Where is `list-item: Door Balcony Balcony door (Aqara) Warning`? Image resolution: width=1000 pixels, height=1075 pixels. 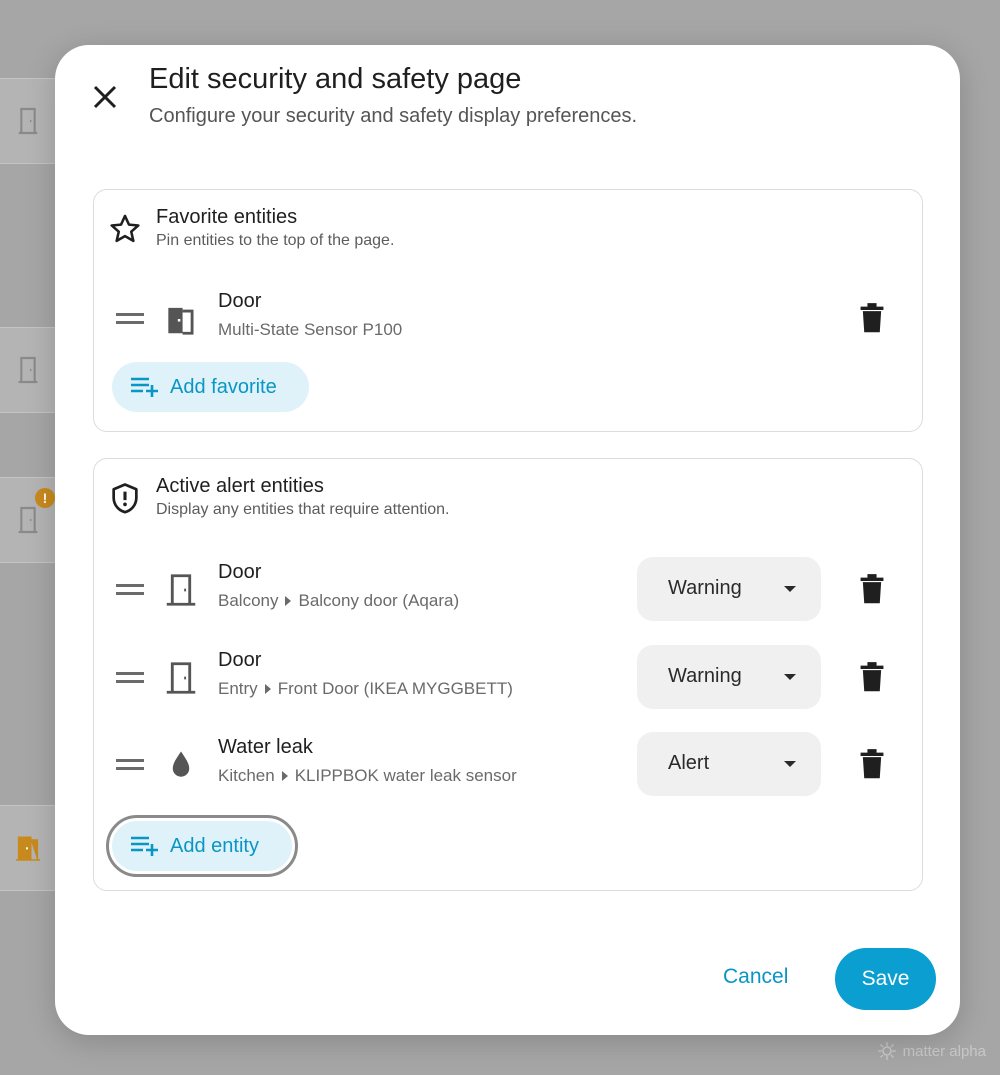
list-item: Door Balcony Balcony door (Aqara) Warning is located at coordinates (508, 592).